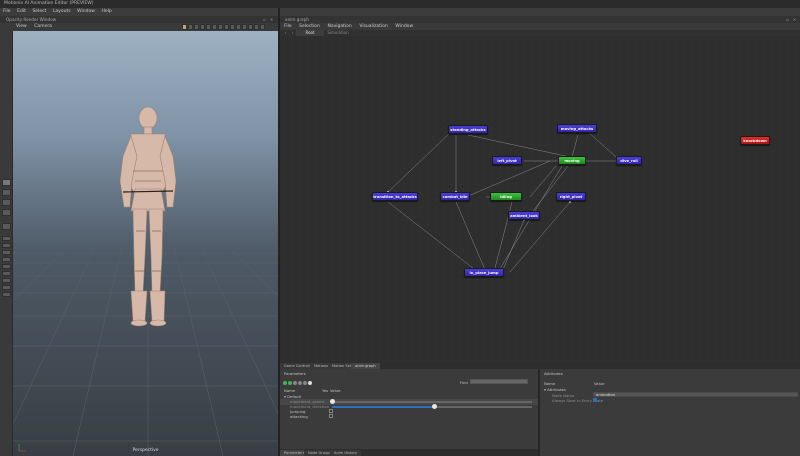  What do you see at coordinates (484, 272) in the screenshot?
I see `node-in-place-jump: in_place_jump` at bounding box center [484, 272].